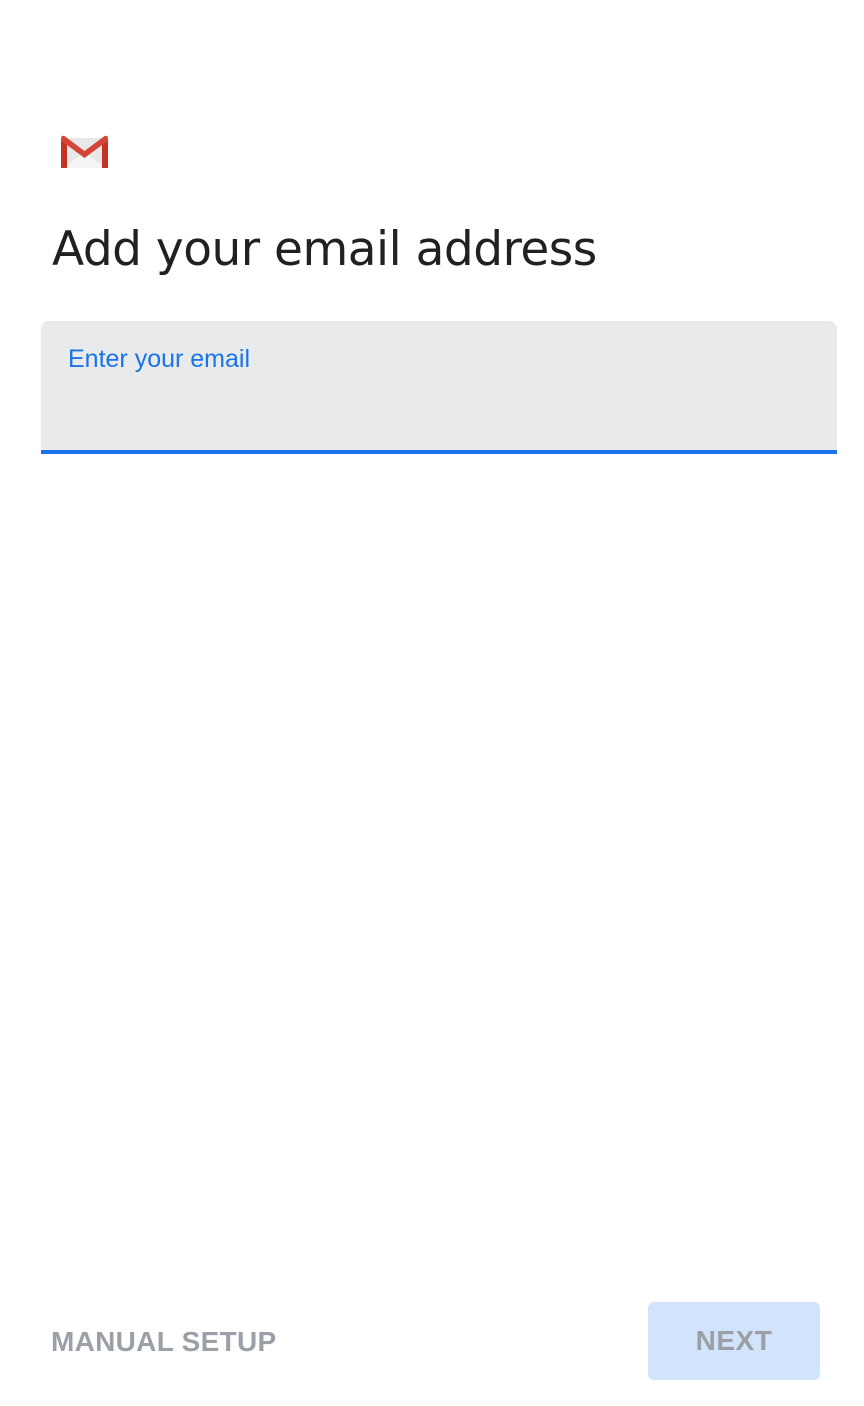 The width and height of the screenshot is (864, 1406). I want to click on page-title: Add your email address, so click(324, 249).